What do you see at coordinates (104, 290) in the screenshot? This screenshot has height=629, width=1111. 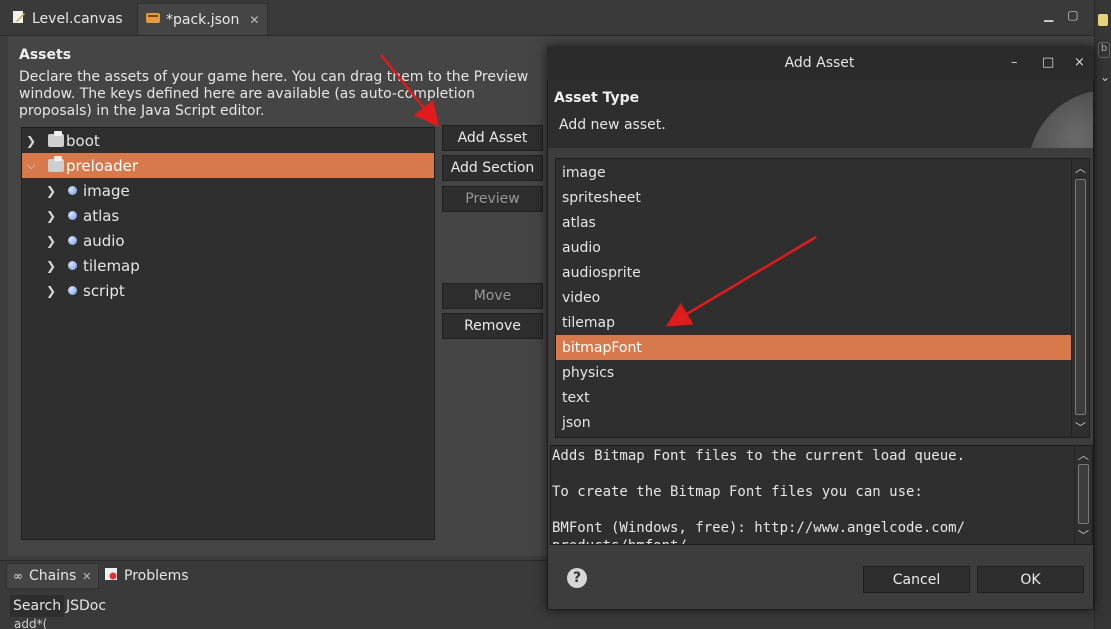 I see `tree-item-label: script` at bounding box center [104, 290].